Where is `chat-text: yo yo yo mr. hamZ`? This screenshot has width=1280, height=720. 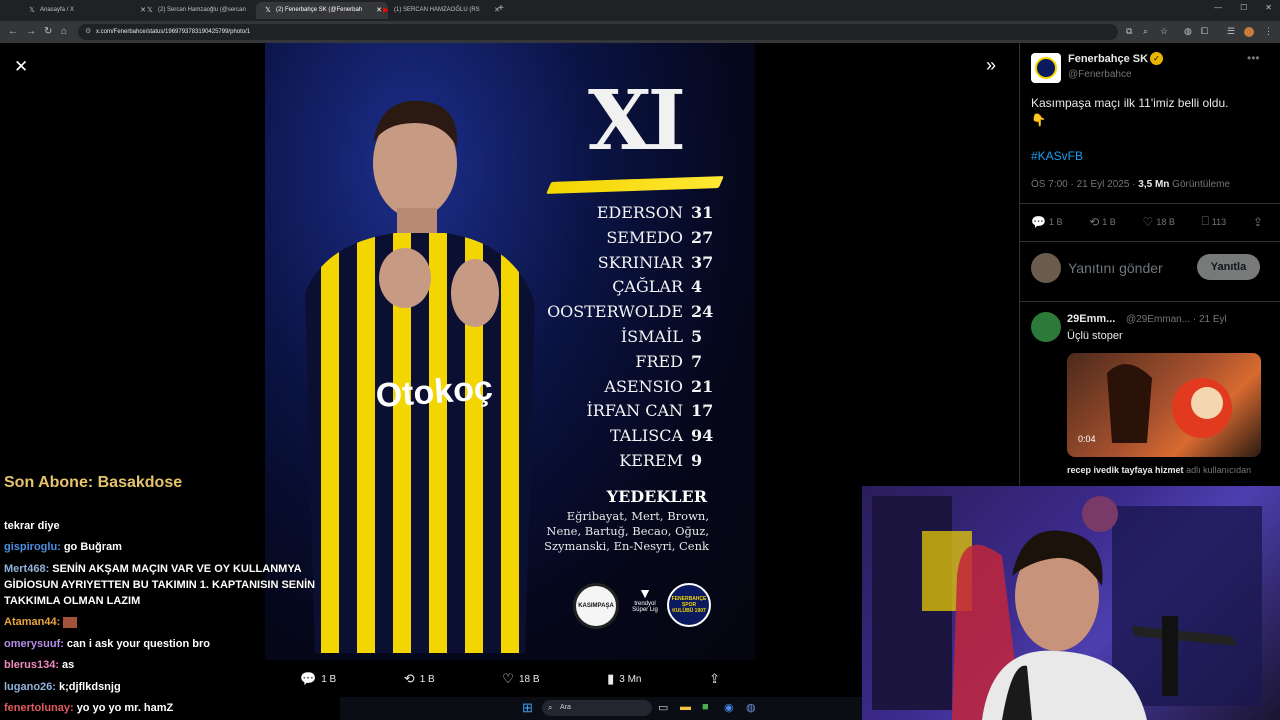 chat-text: yo yo yo mr. hamZ is located at coordinates (125, 708).